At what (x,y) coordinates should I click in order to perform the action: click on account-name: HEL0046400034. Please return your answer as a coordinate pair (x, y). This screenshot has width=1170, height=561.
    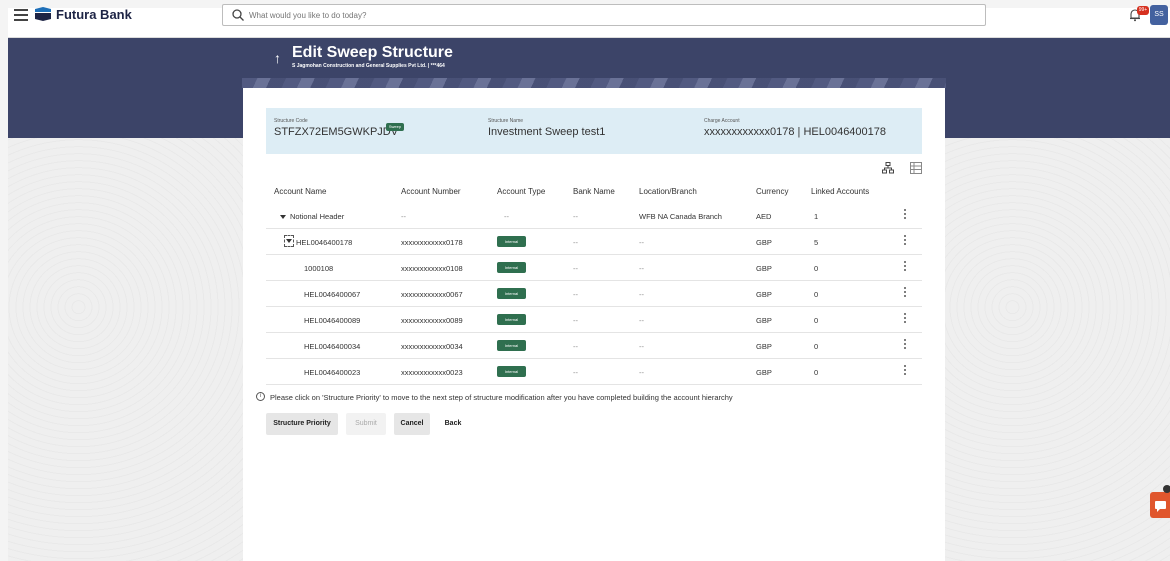
    Looking at the image, I should click on (332, 346).